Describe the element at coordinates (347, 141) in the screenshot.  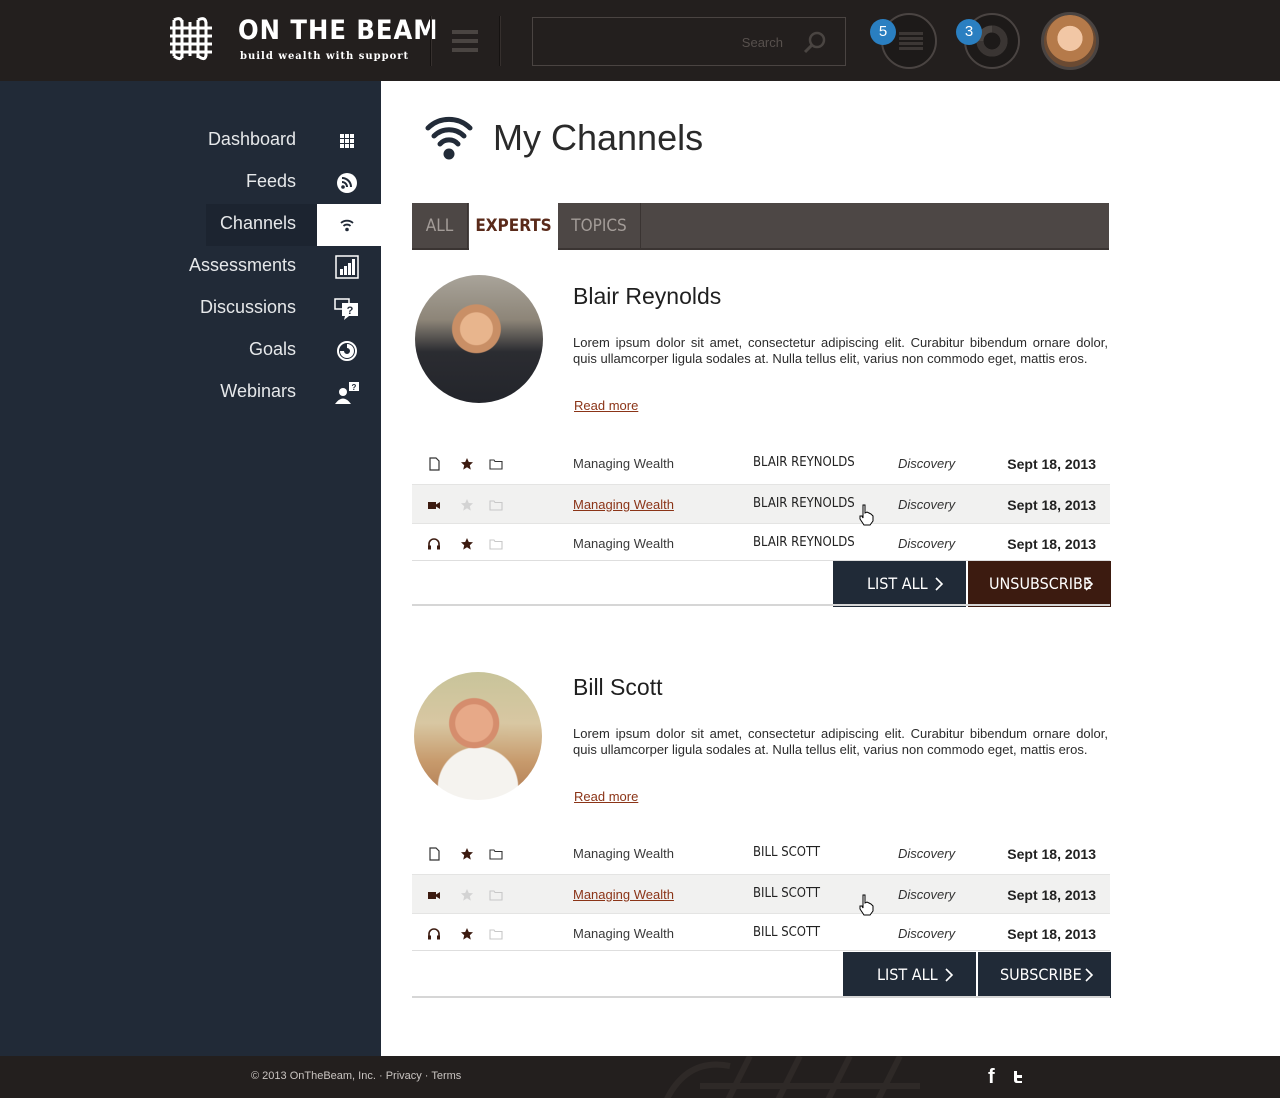
I see `grid-icon` at that location.